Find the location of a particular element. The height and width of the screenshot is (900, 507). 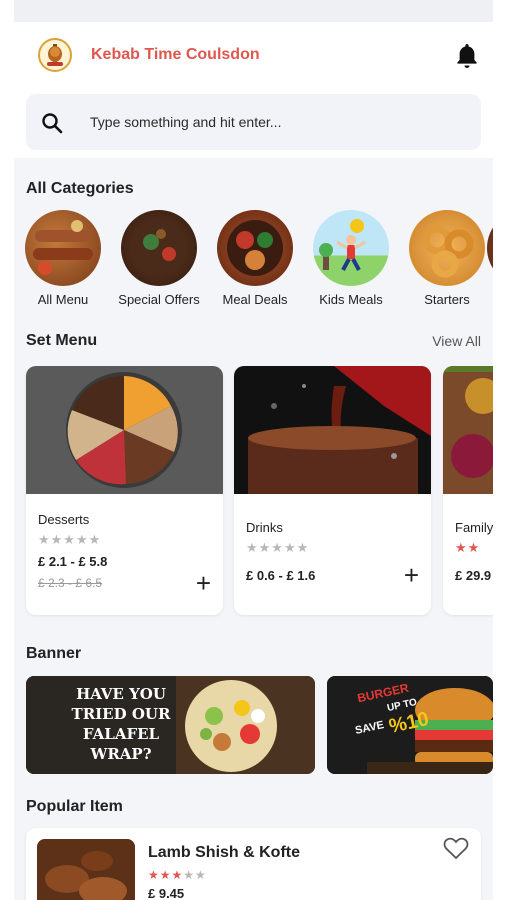

category-meal-deals: Meal Deals is located at coordinates (255, 258).